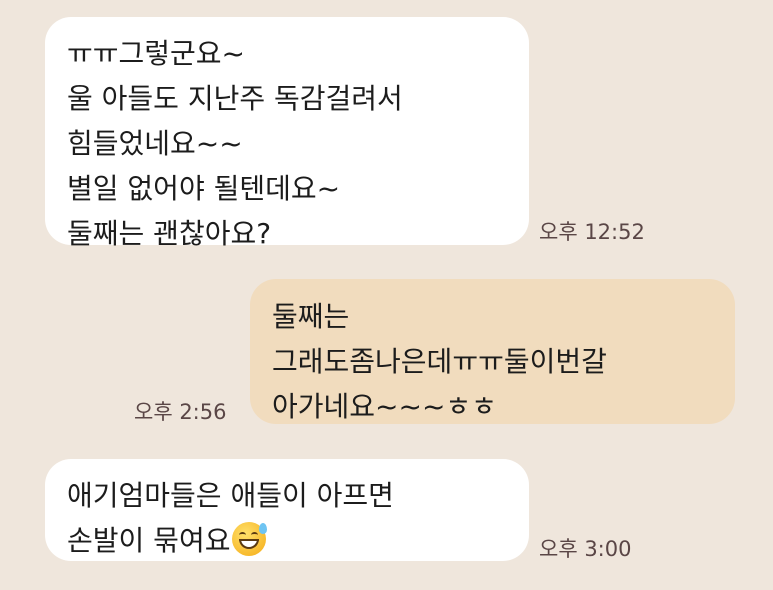 The height and width of the screenshot is (590, 773). Describe the element at coordinates (439, 361) in the screenshot. I see `message-text-line: 그래도좀나은데ㅠㅠ둘이번갈` at that location.